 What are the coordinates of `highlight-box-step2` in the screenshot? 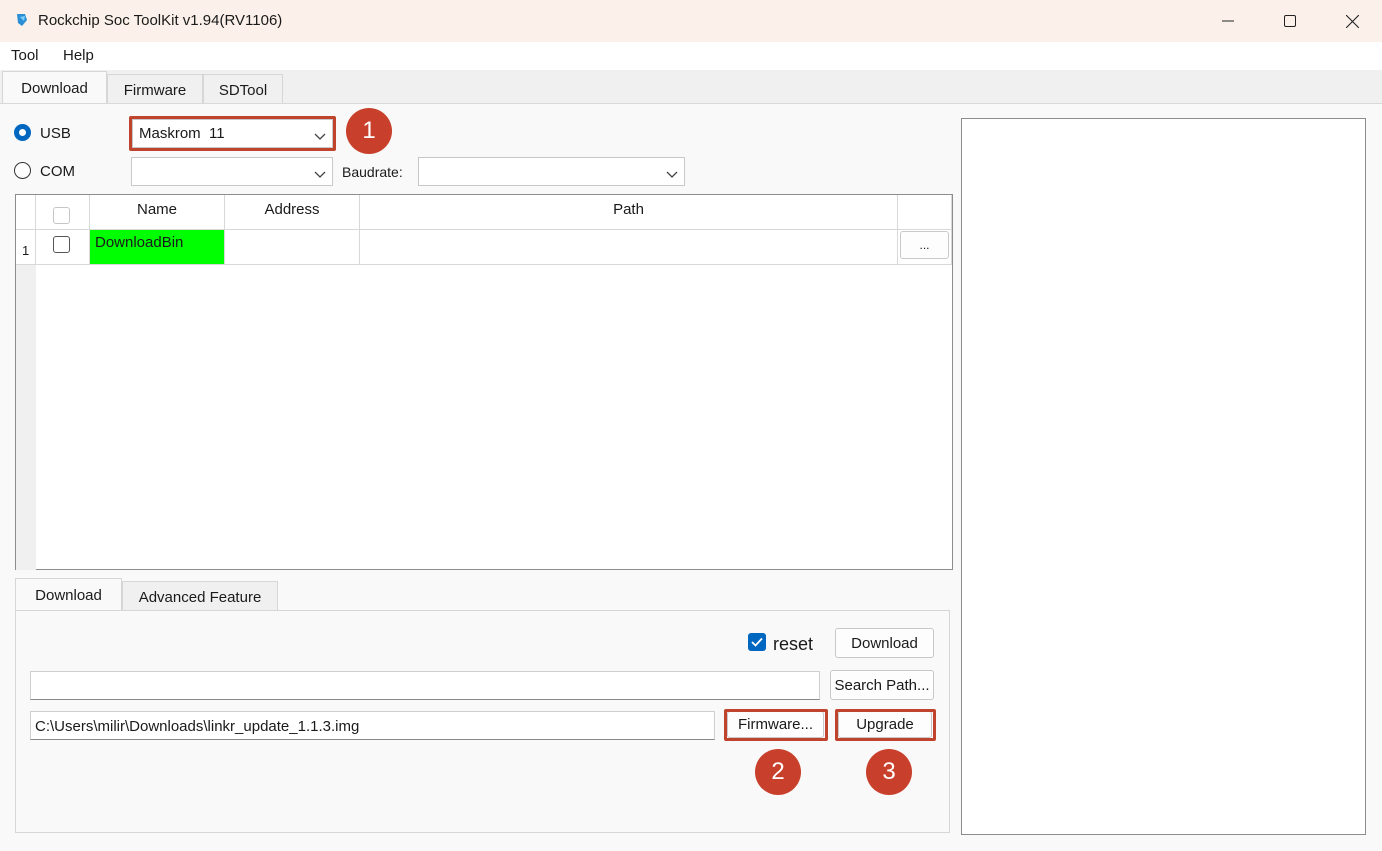 It's located at (776, 725).